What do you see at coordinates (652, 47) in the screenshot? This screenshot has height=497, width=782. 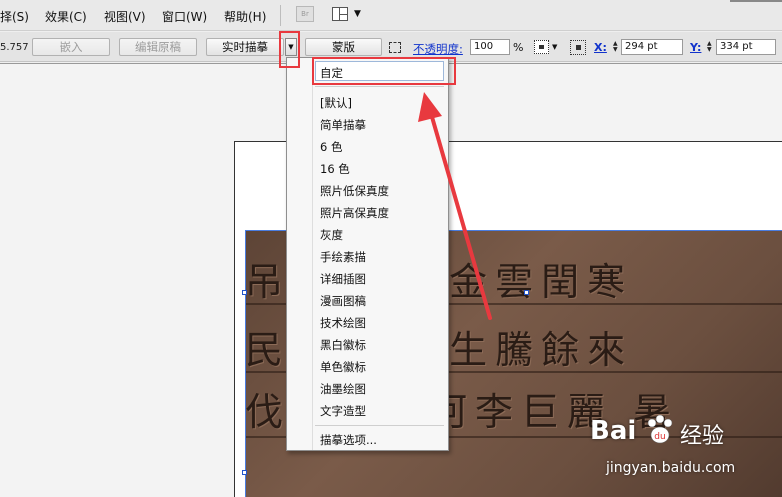 I see `x-input: 294 pt` at bounding box center [652, 47].